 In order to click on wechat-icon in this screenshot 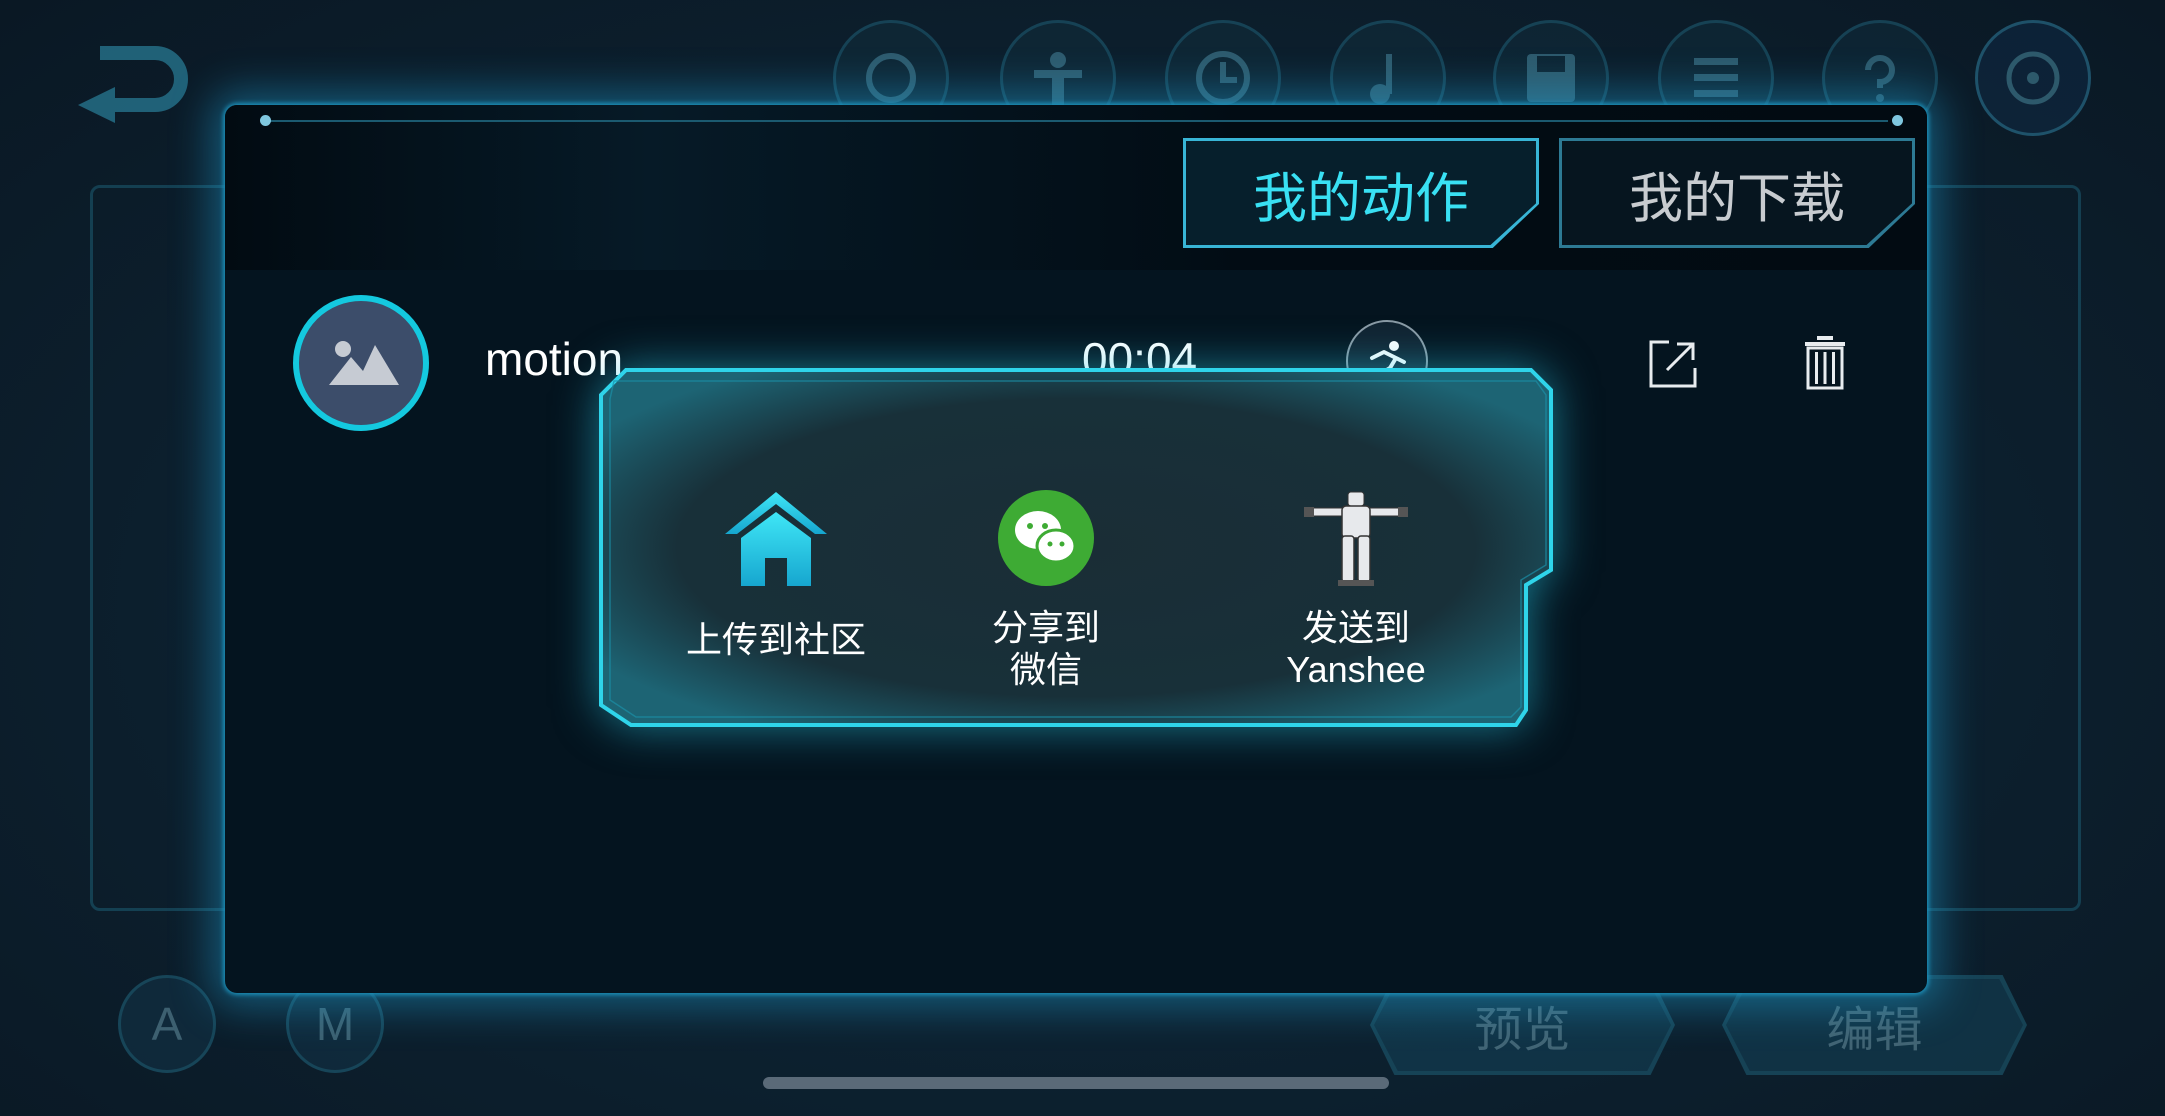, I will do `click(1046, 538)`.